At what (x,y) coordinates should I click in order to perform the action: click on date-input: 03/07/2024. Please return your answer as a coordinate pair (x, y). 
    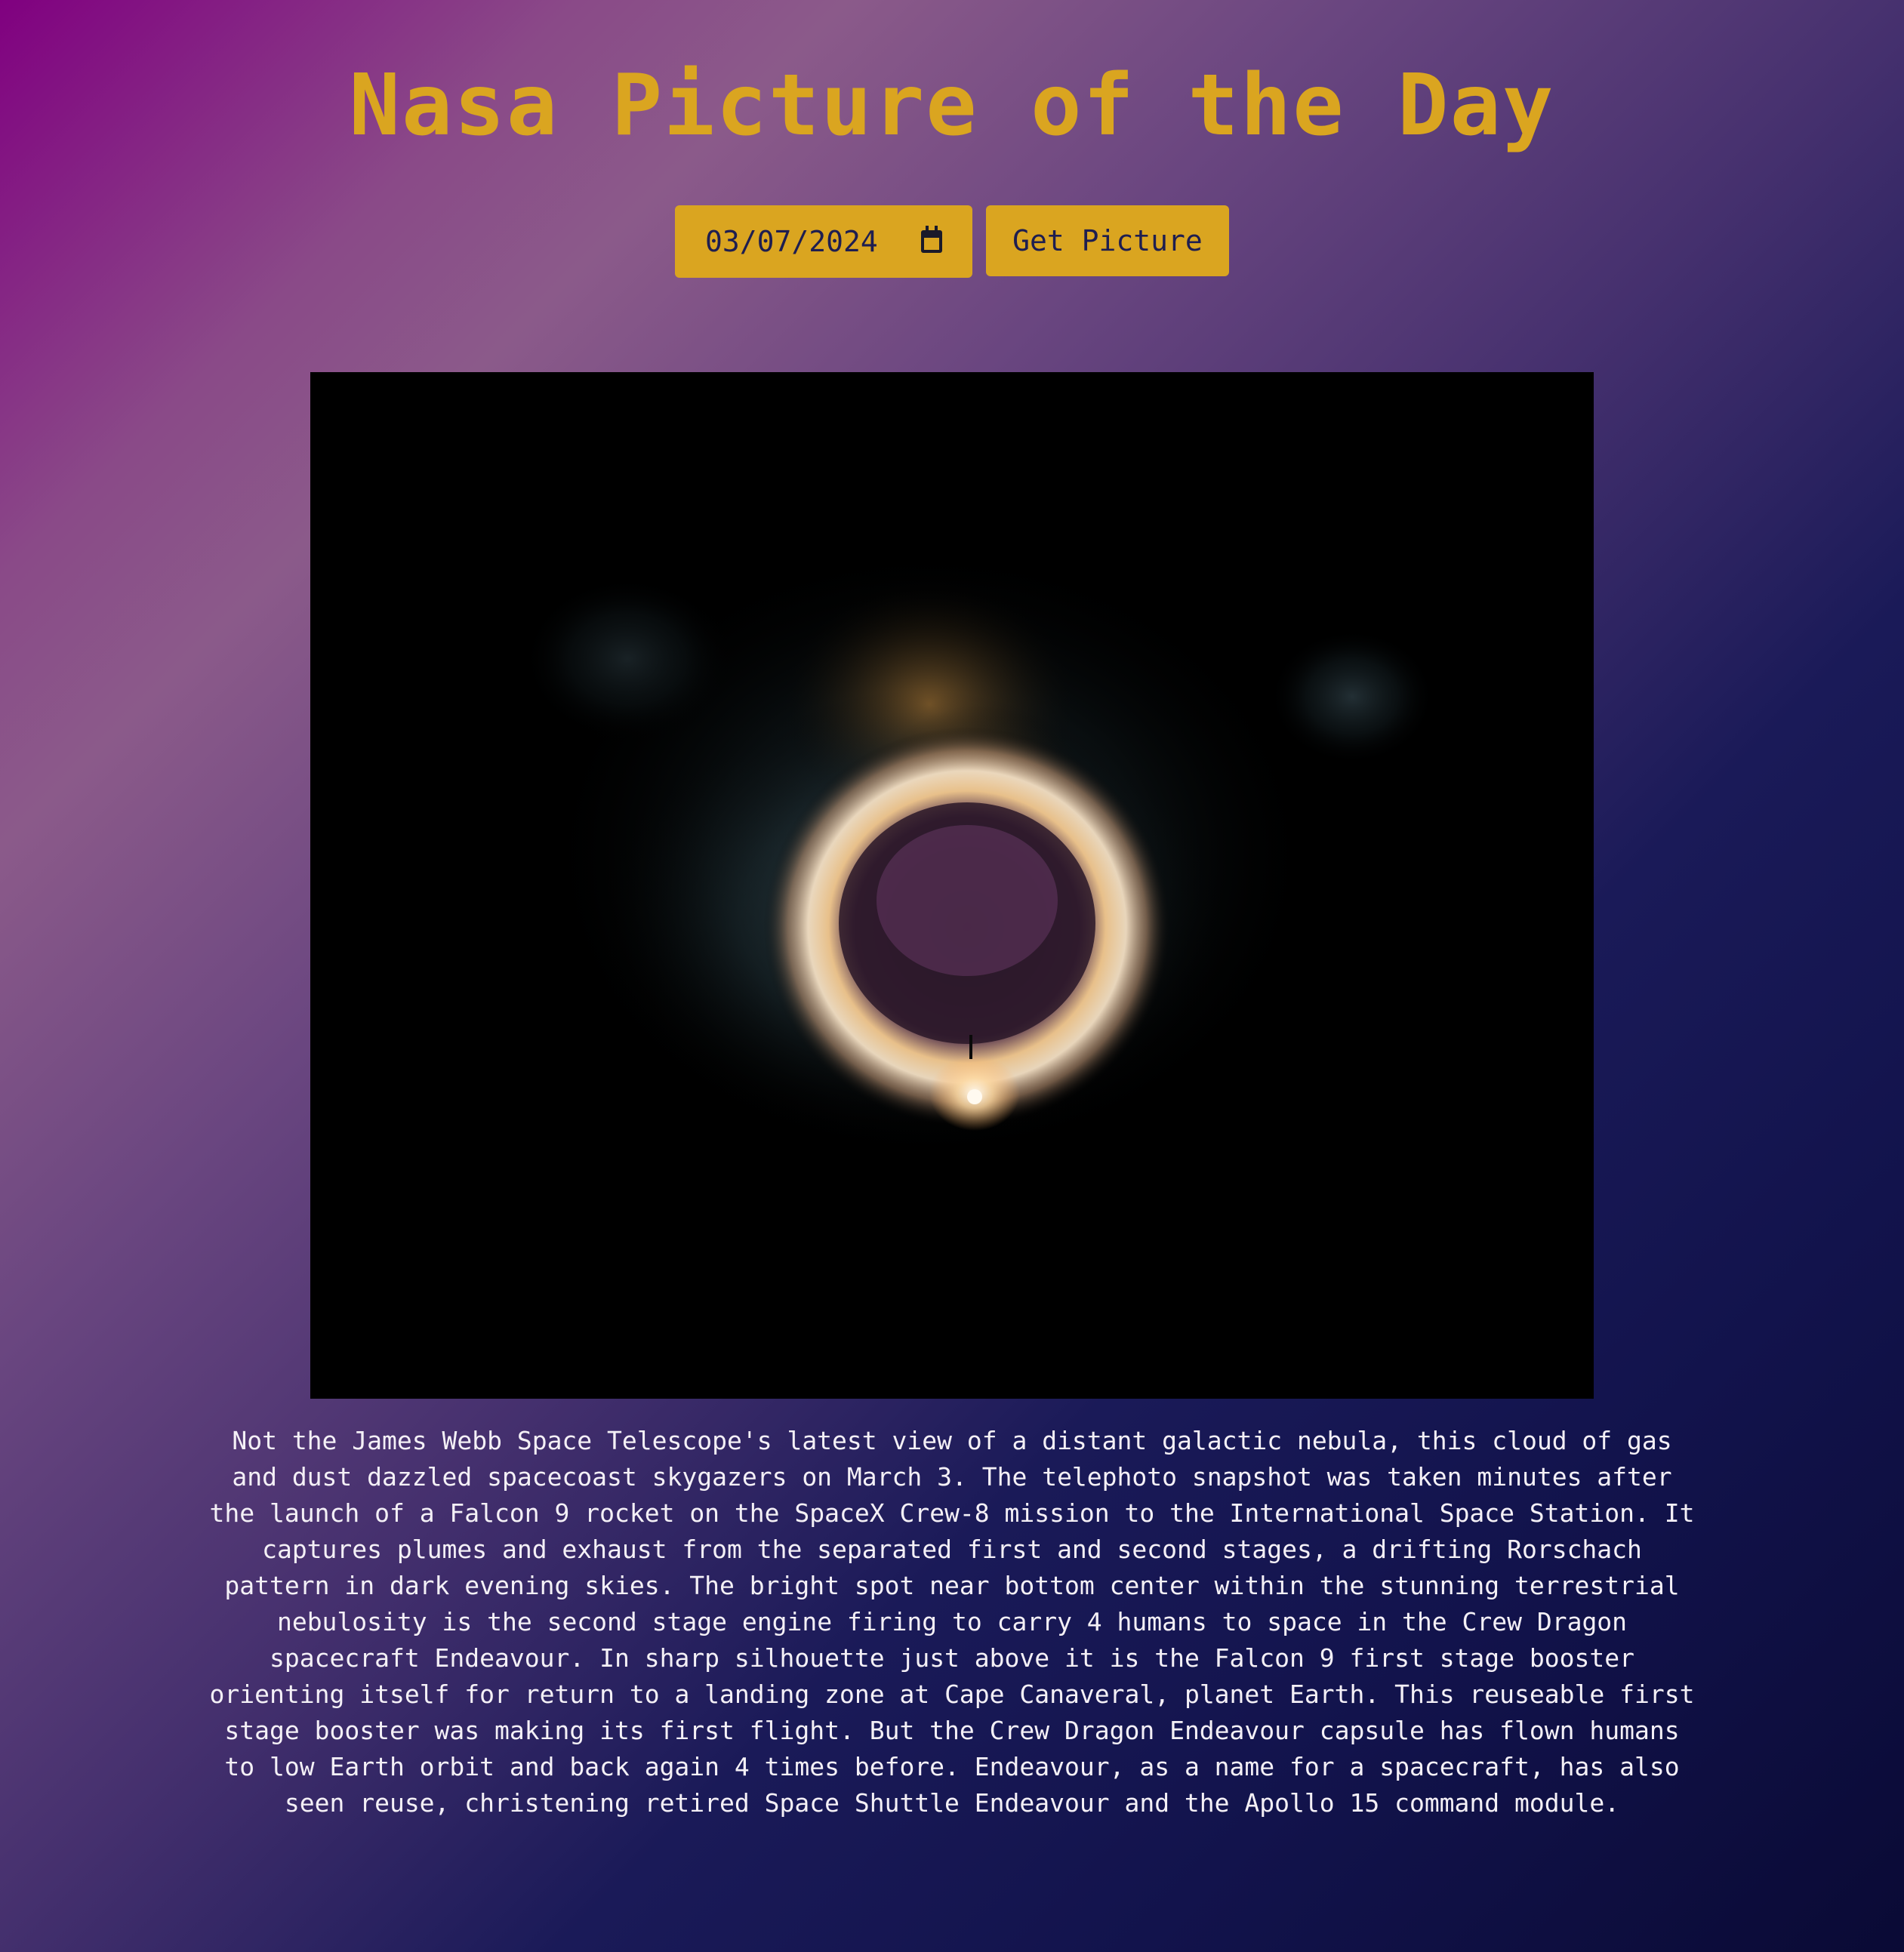
    Looking at the image, I should click on (823, 242).